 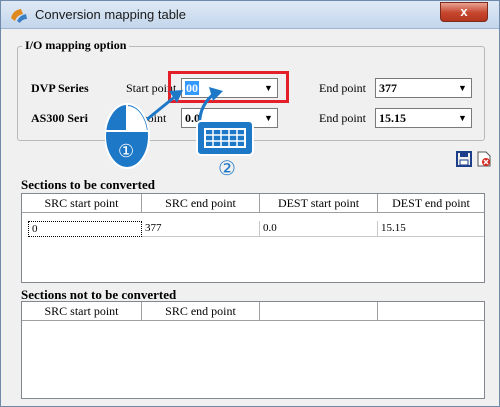 I want to click on window-title: Conversion mapping table, so click(x=111, y=14).